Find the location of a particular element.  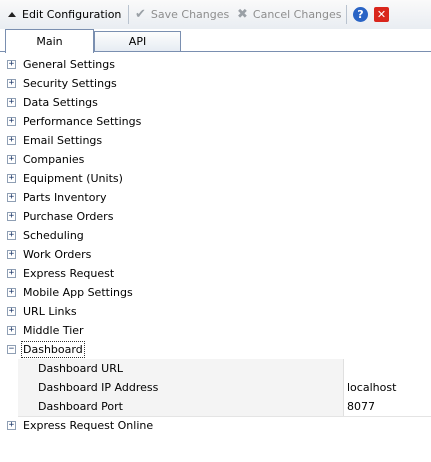

dashboard-url-value is located at coordinates (387, 368).